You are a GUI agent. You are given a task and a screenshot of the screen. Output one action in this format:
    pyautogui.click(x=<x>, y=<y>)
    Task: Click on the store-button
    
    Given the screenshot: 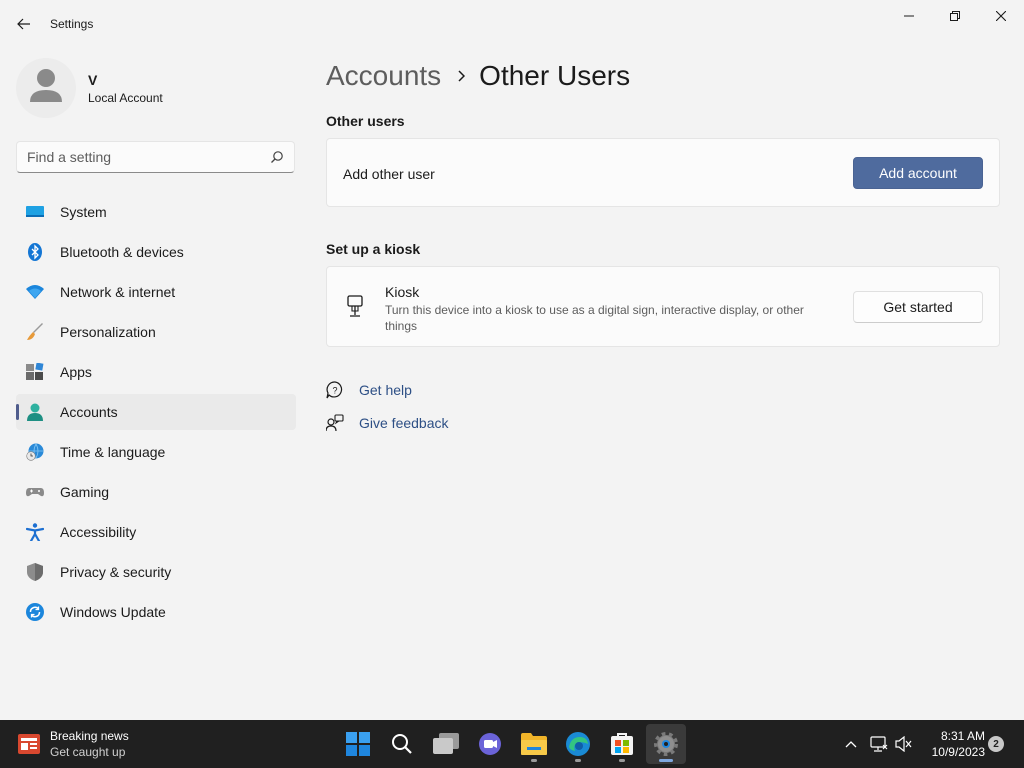 What is the action you would take?
    pyautogui.click(x=622, y=744)
    